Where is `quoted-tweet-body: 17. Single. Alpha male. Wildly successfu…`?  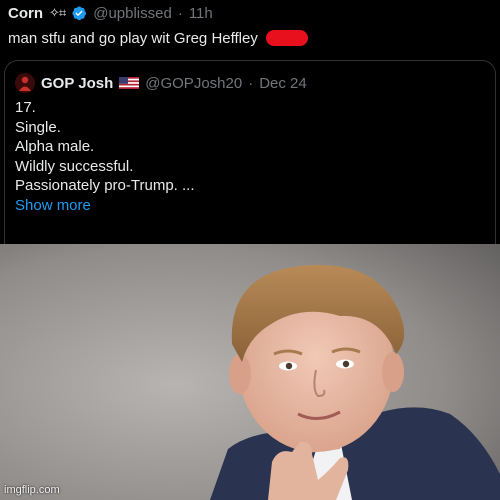
quoted-tweet-body: 17. Single. Alpha male. Wildly successfu… is located at coordinates (105, 156).